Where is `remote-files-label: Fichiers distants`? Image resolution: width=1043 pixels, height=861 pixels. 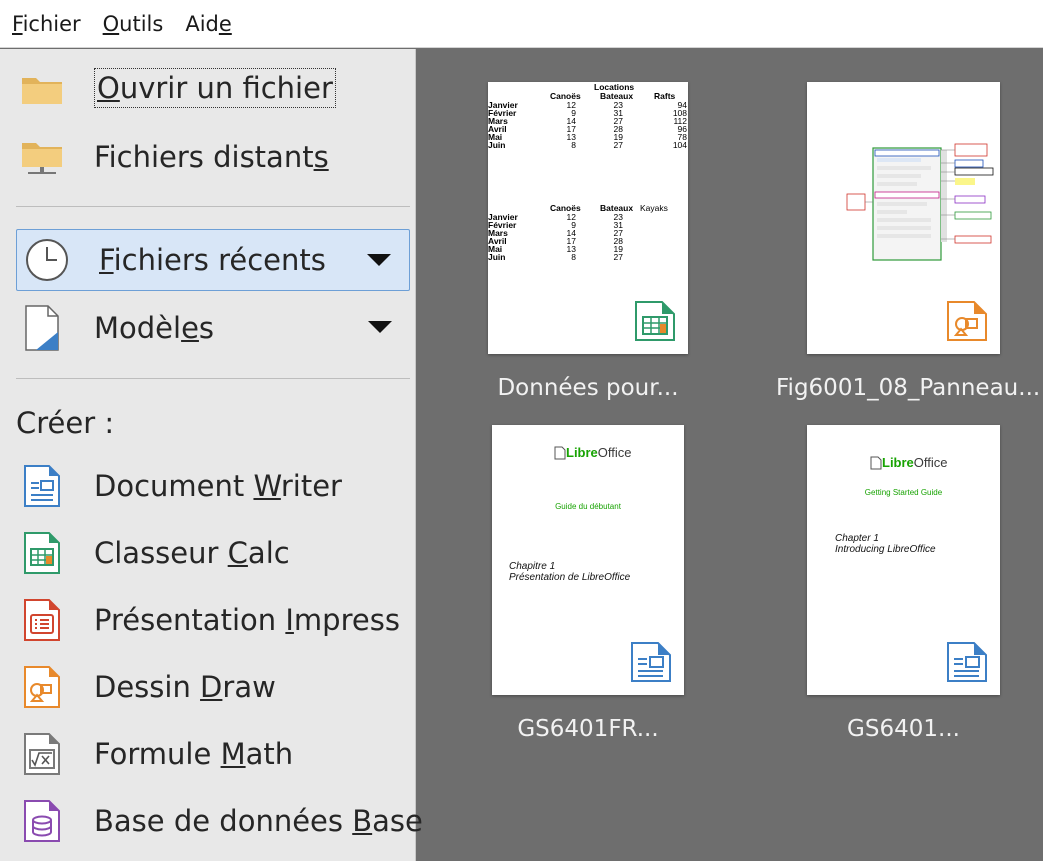 remote-files-label: Fichiers distants is located at coordinates (211, 157).